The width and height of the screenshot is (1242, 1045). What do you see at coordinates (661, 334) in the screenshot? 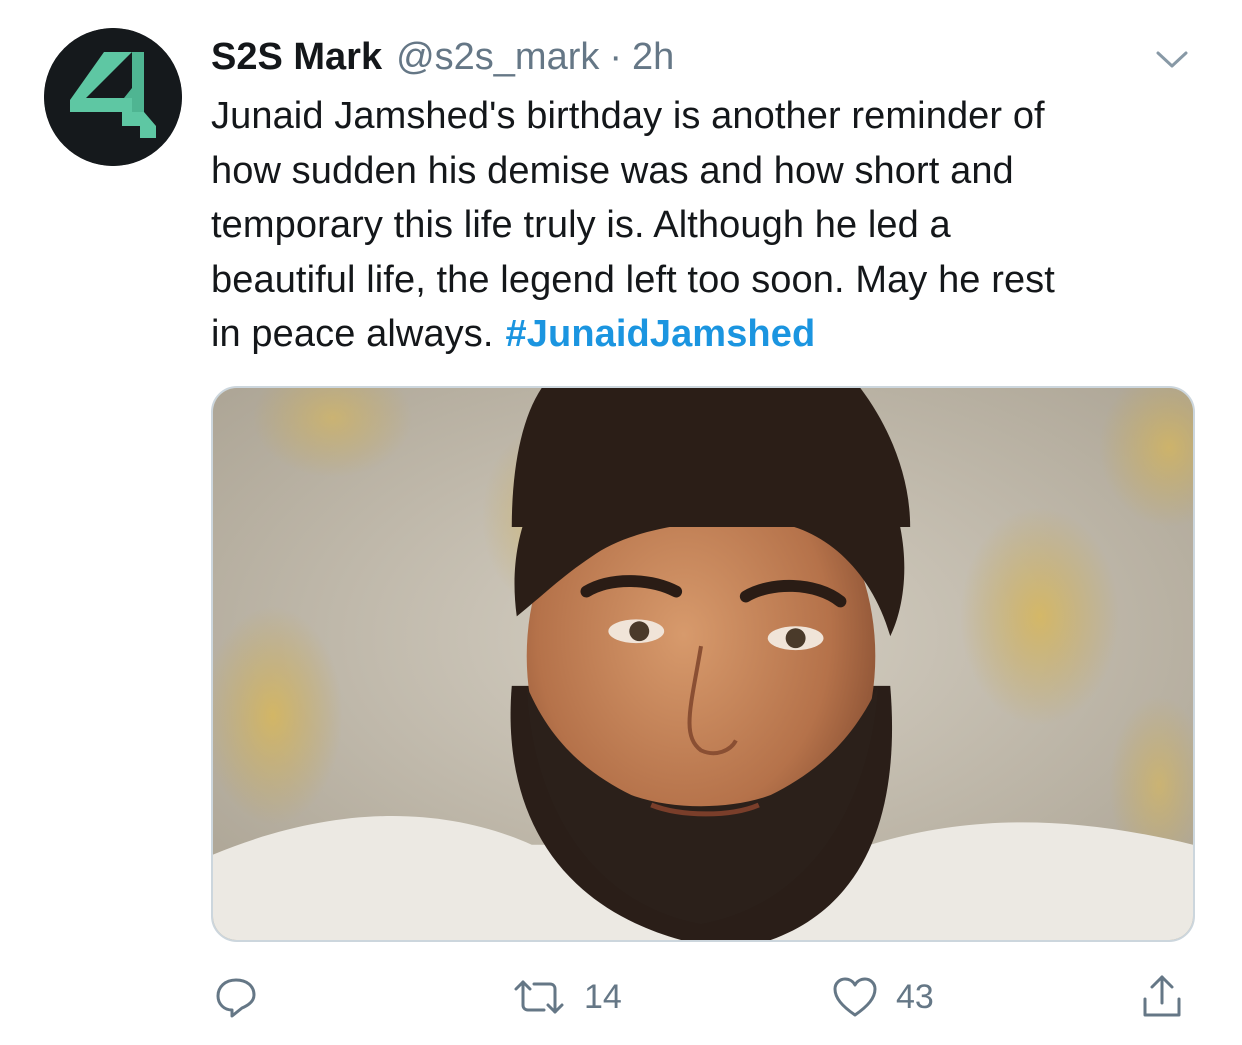
I see `hashtag-link: #JunaidJamshed` at bounding box center [661, 334].